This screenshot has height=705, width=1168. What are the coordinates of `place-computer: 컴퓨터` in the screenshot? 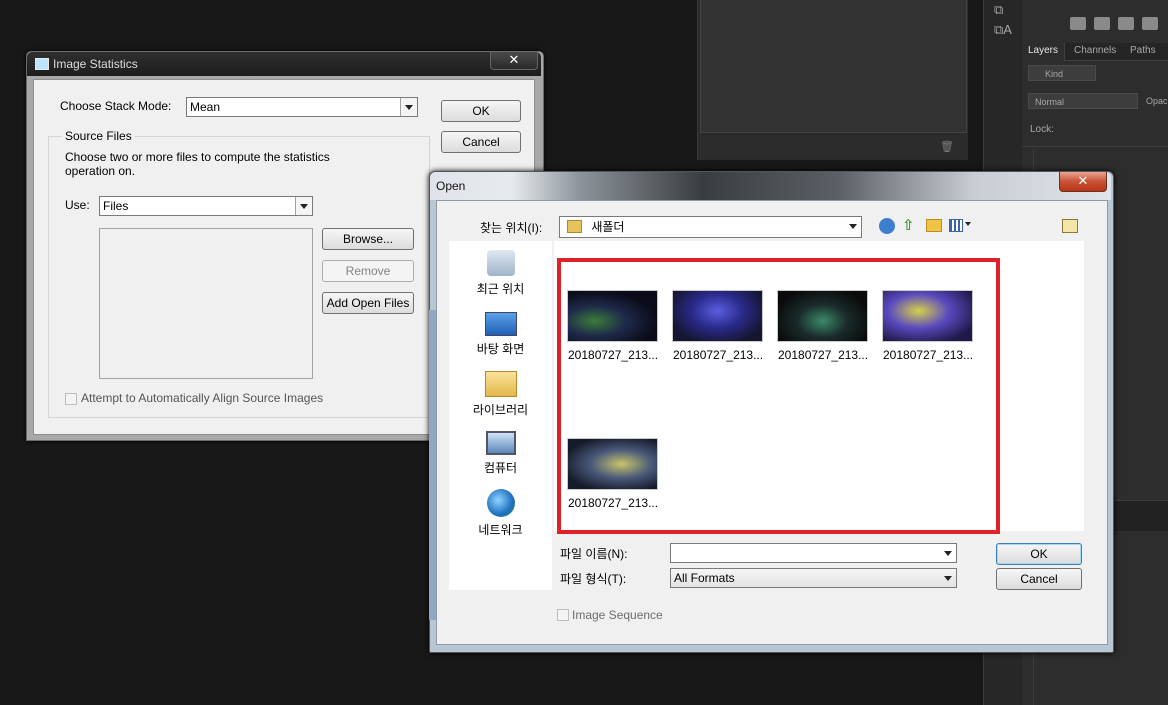 It's located at (500, 453).